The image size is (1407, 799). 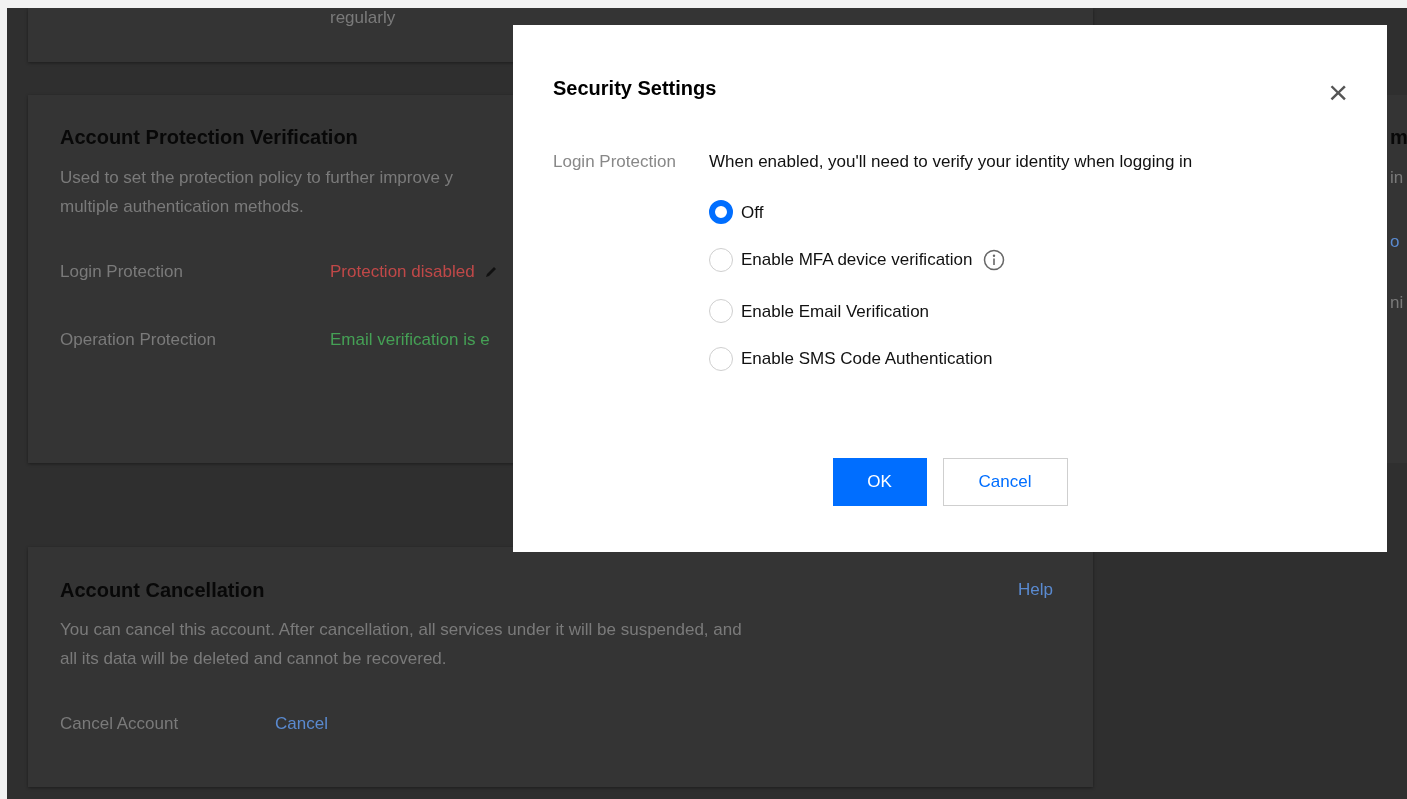 I want to click on cancel-link: Cancel, so click(x=301, y=723).